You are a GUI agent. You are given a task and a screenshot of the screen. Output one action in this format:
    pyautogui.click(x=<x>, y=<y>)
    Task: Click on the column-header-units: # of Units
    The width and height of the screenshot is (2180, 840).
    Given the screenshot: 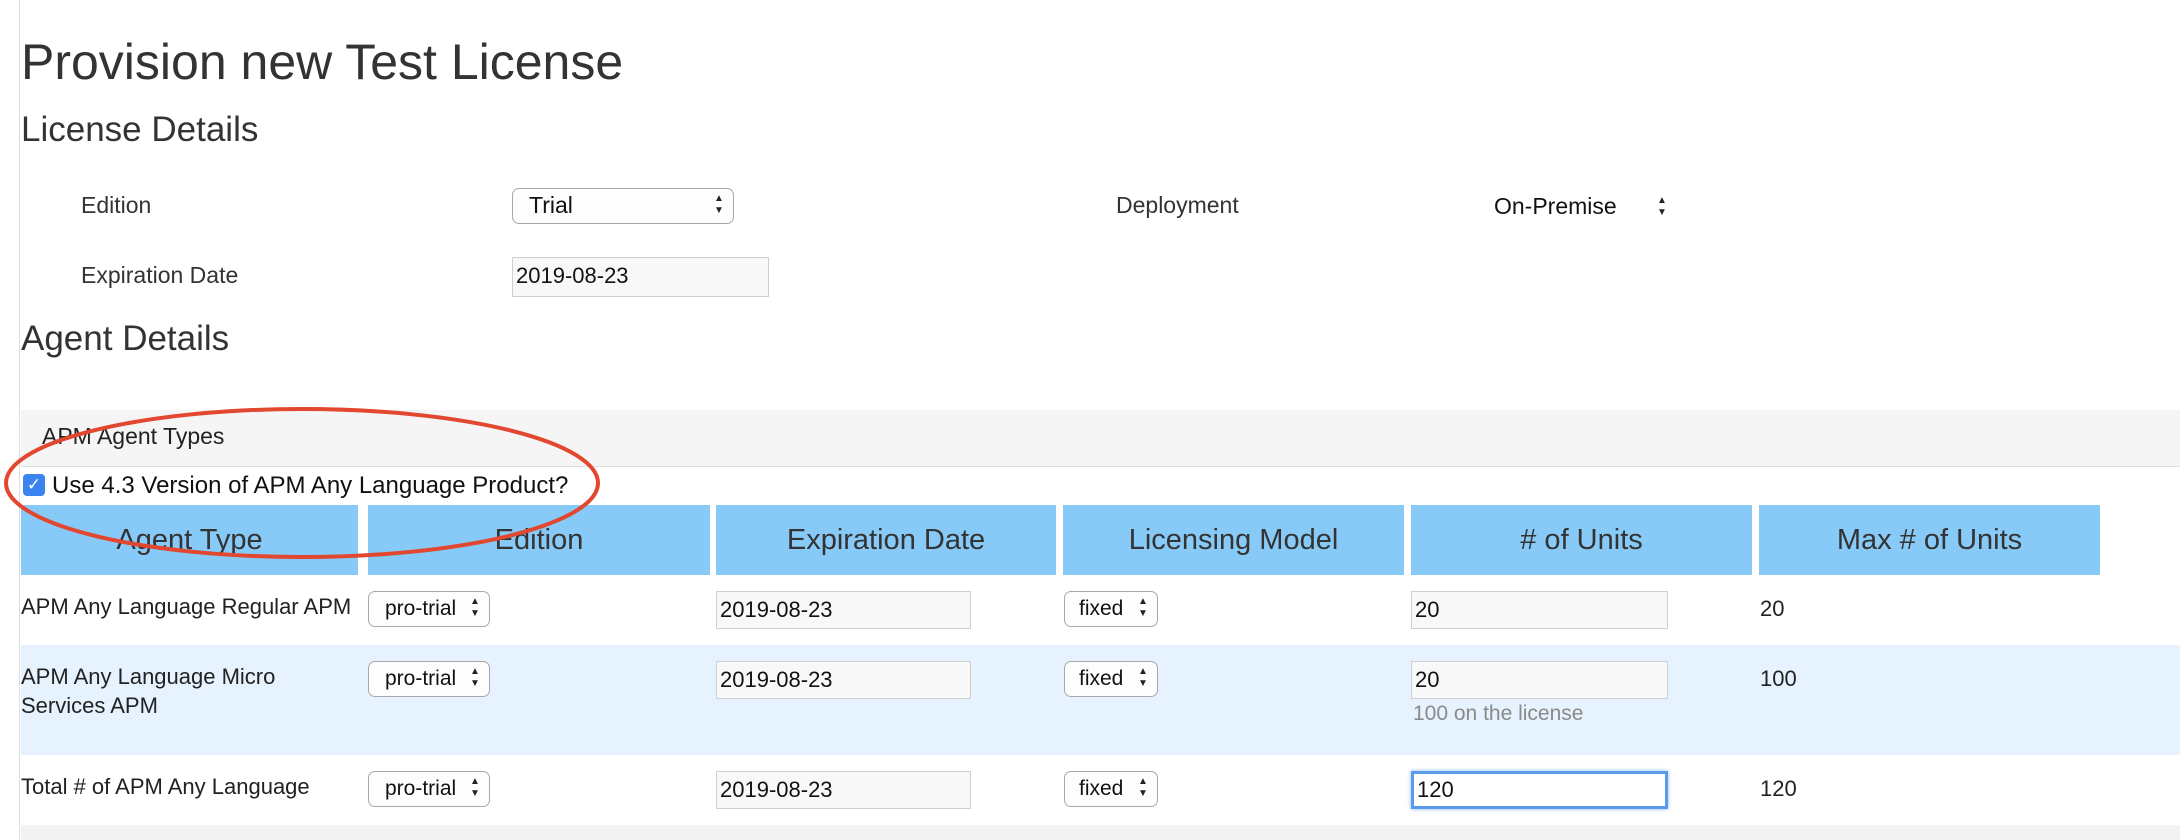 What is the action you would take?
    pyautogui.click(x=1581, y=540)
    